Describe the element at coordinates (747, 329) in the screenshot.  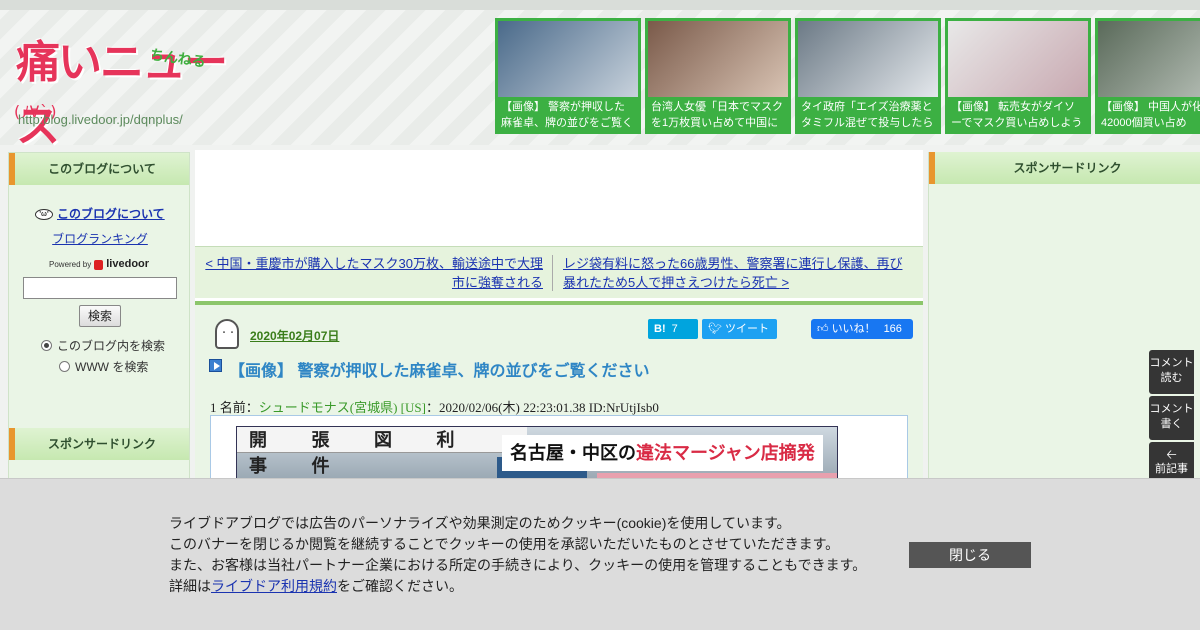
I see `tweet-label: ツイート` at that location.